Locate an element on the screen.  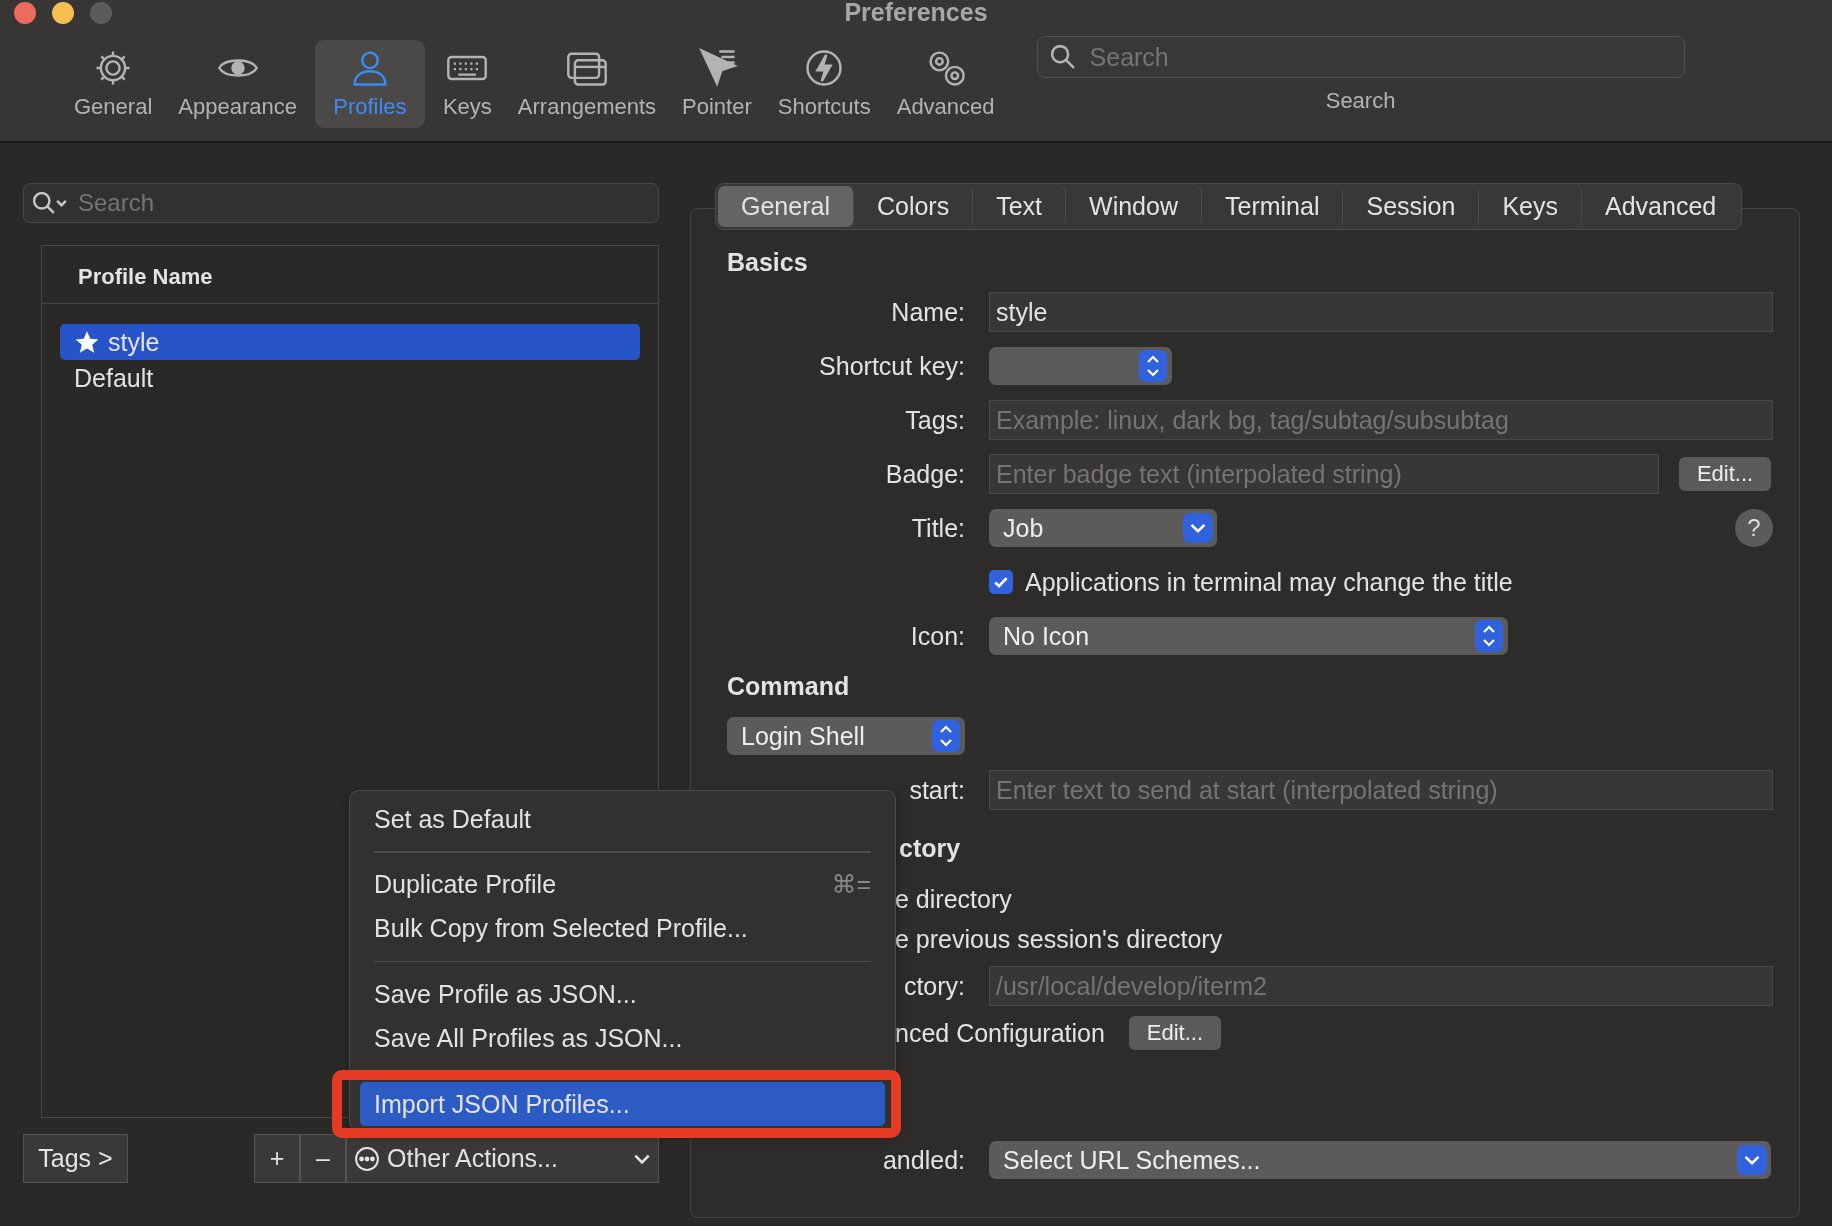
profile-row: style is located at coordinates (350, 342).